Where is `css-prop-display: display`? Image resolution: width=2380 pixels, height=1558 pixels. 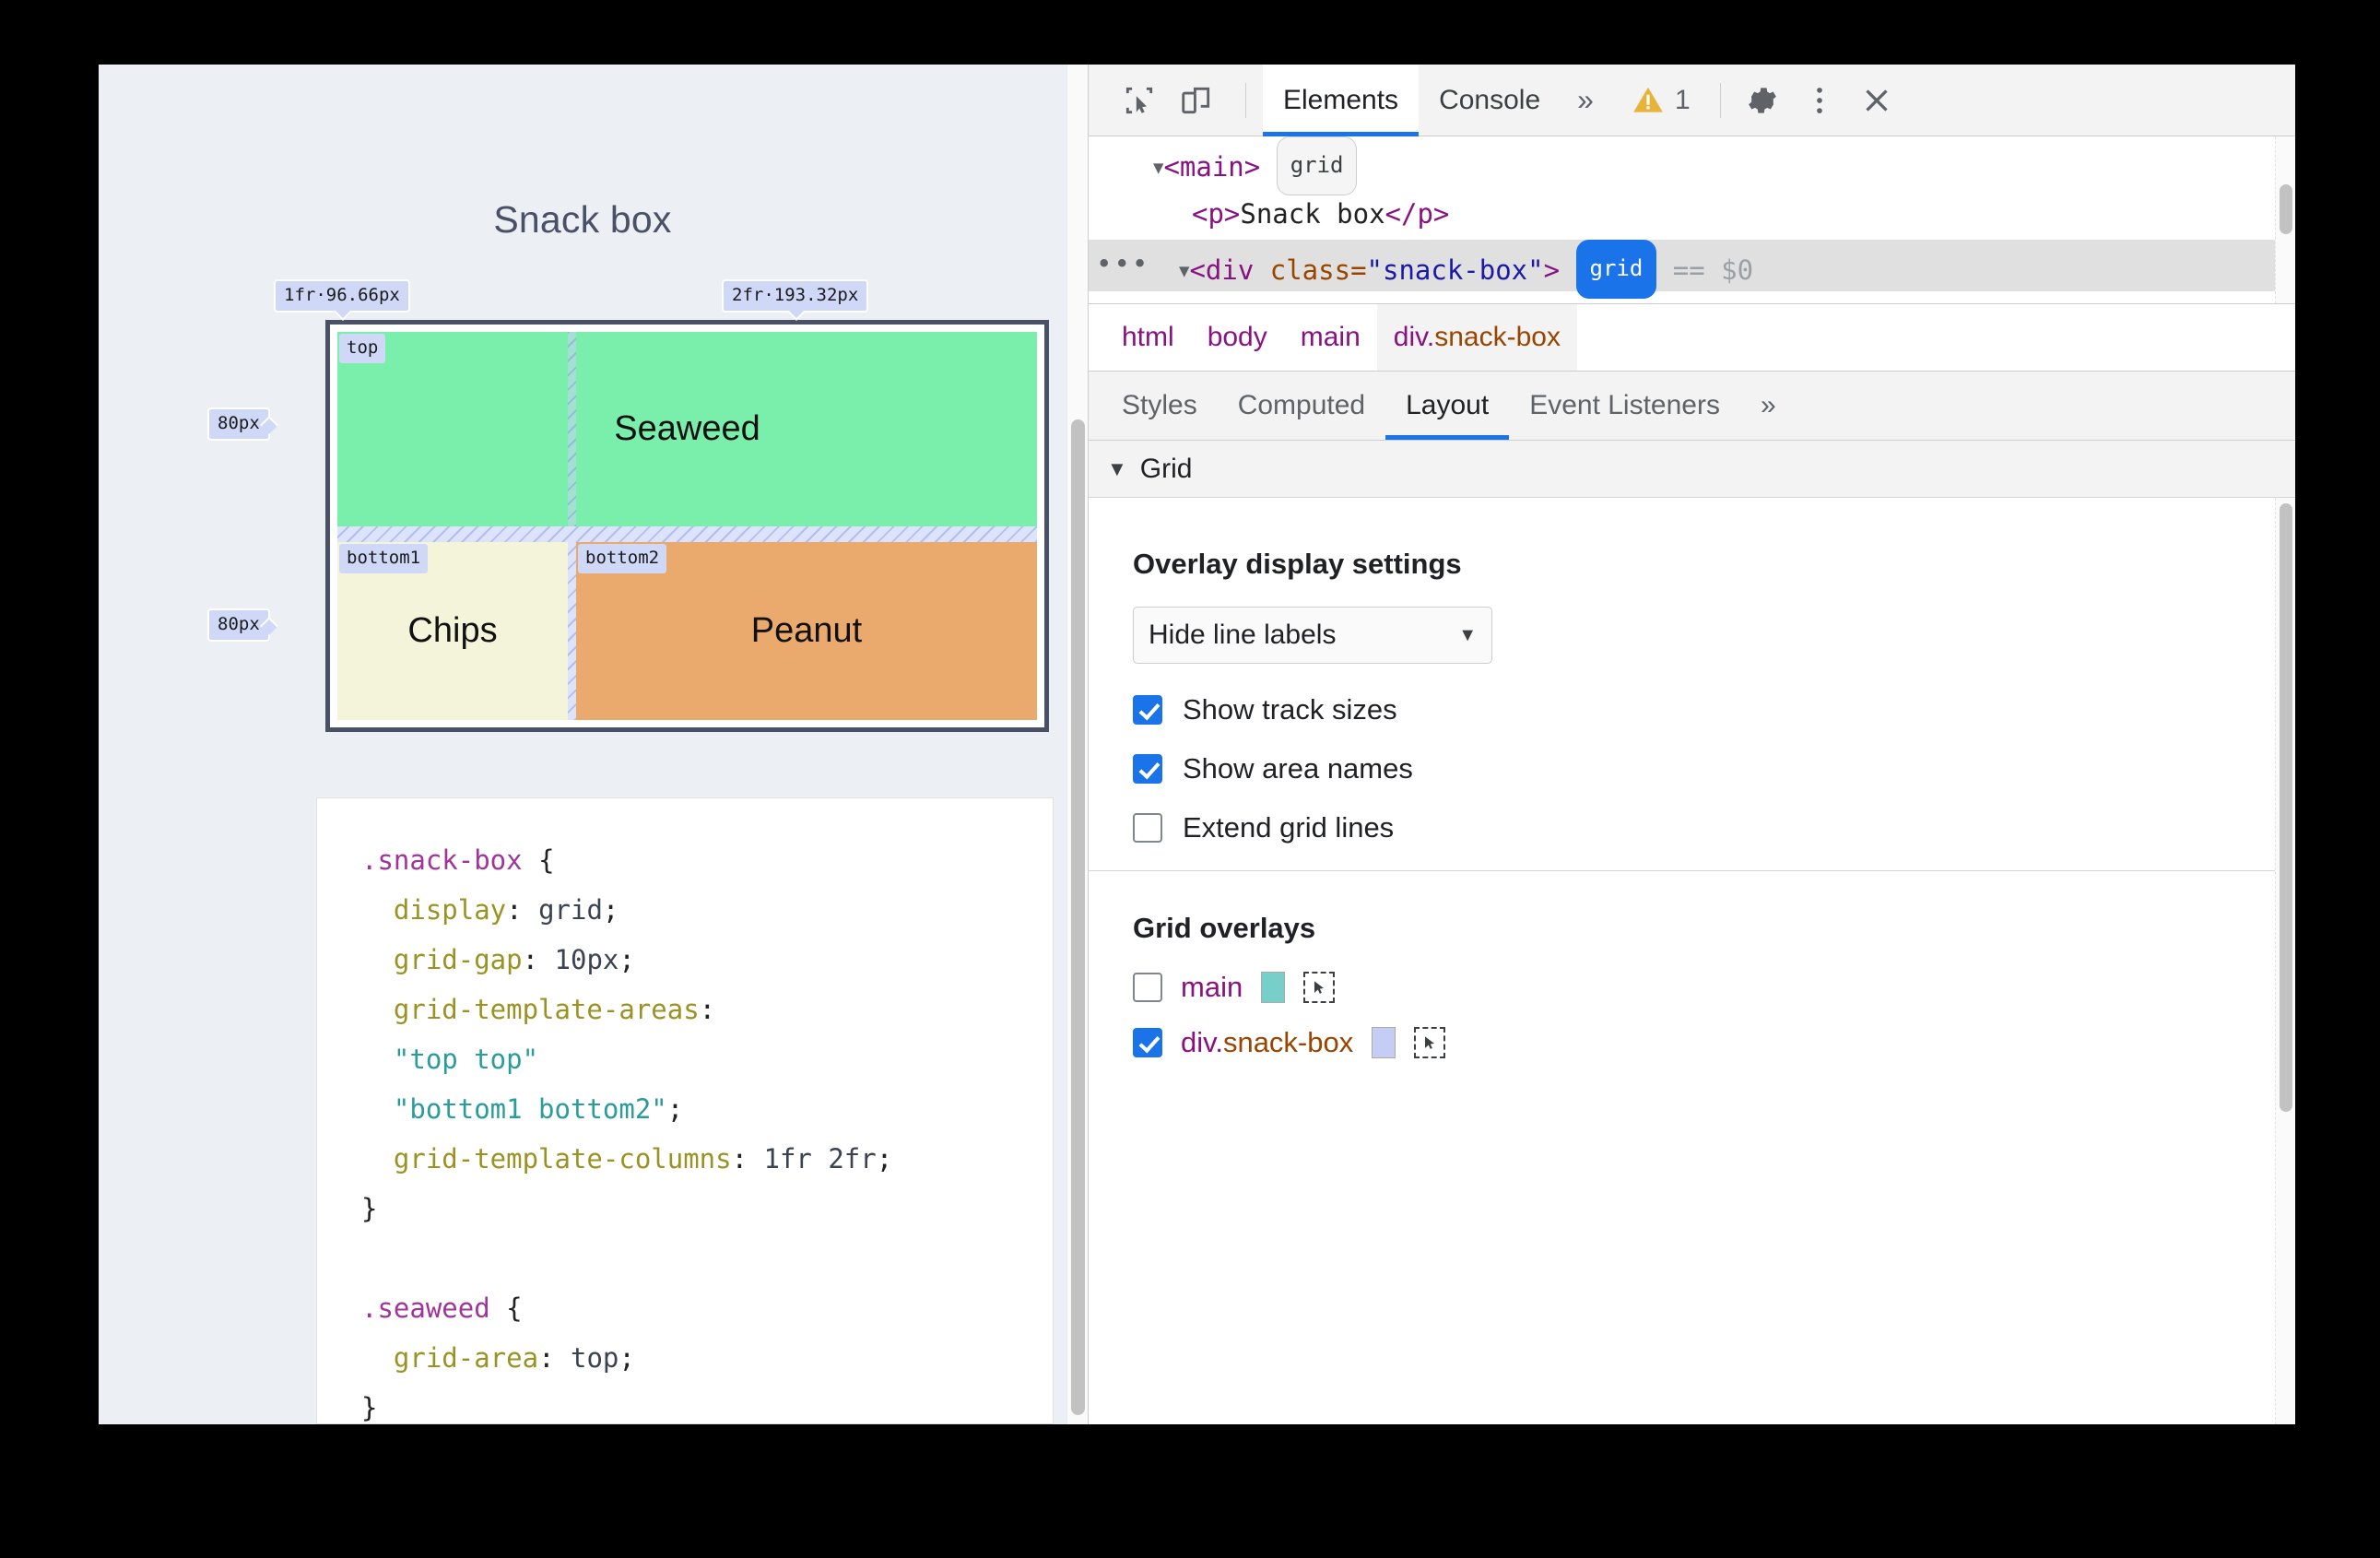
css-prop-display: display is located at coordinates (450, 910).